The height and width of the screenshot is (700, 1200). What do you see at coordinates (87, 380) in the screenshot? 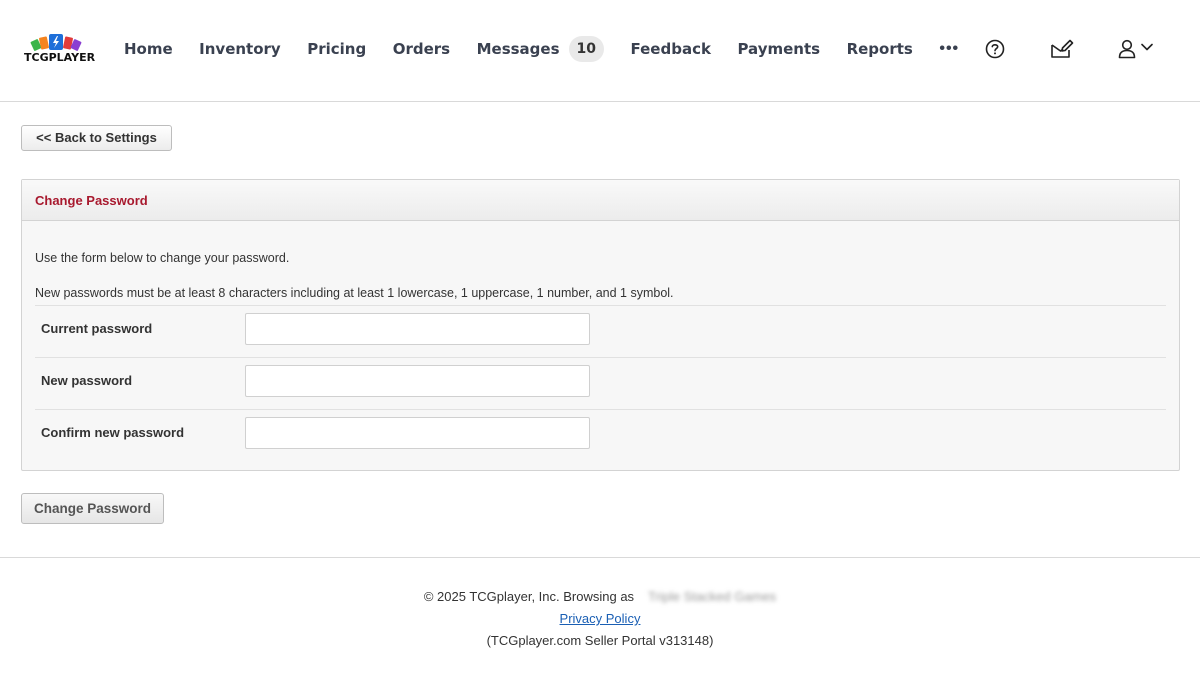
I see `new-password-label: New password` at bounding box center [87, 380].